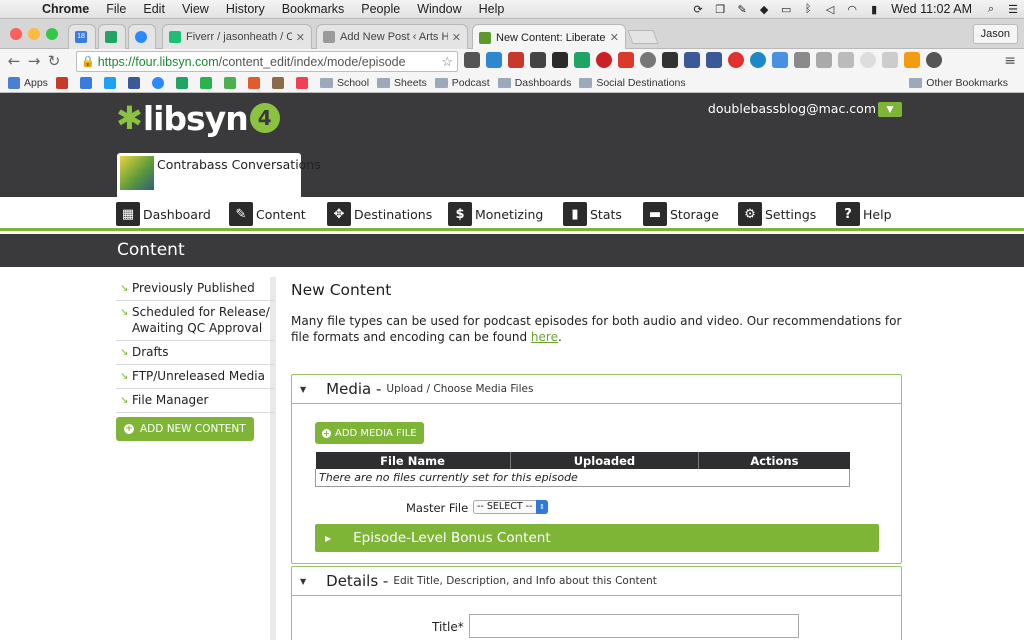 The image size is (1024, 640). Describe the element at coordinates (495, 214) in the screenshot. I see `nav-monetizing: $ Monetizing` at that location.